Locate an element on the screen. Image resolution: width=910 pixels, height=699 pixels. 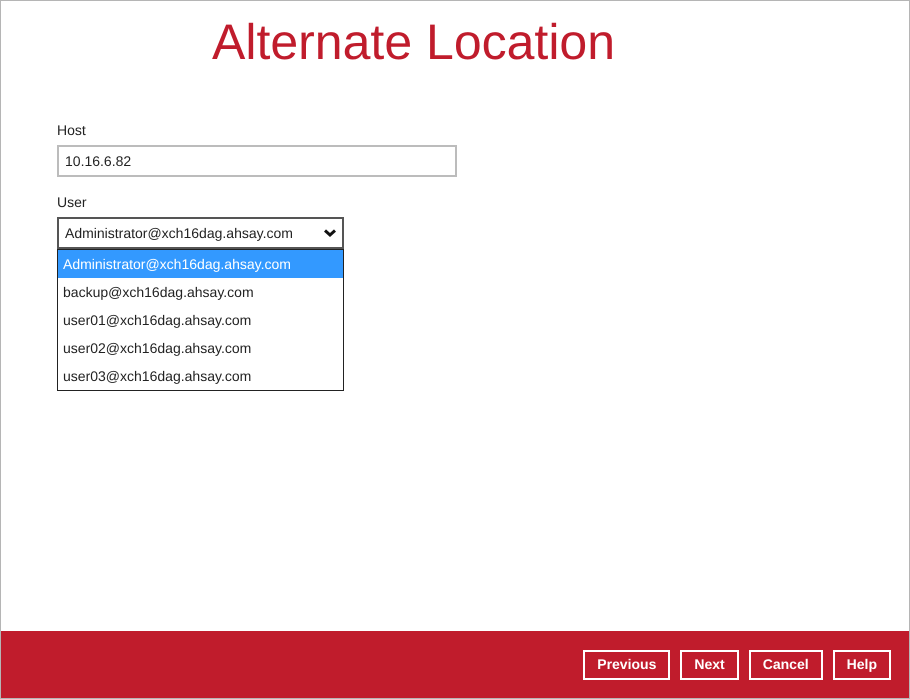
page-title: Alternate Location is located at coordinates (414, 42).